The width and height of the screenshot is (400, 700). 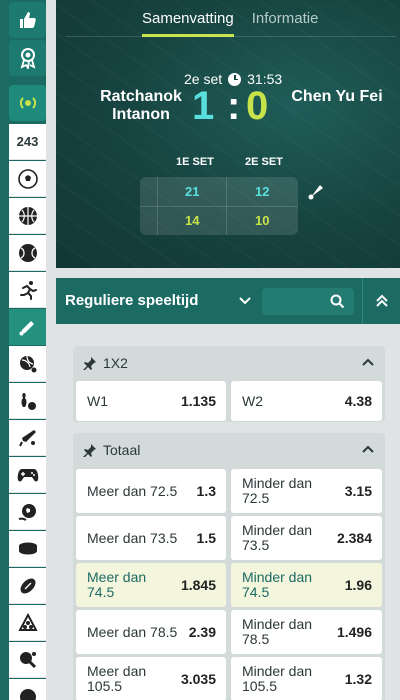 What do you see at coordinates (306, 678) in the screenshot?
I see `odds-button-under: Minder dan 105.5 1.32` at bounding box center [306, 678].